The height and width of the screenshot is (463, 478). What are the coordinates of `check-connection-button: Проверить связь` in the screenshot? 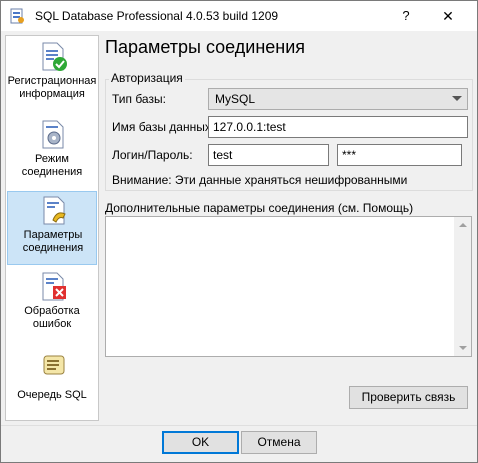 It's located at (408, 397).